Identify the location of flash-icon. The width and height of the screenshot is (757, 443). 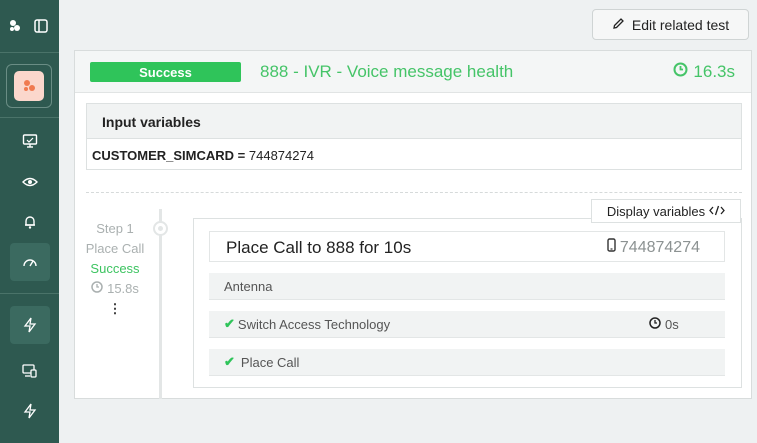
(30, 411).